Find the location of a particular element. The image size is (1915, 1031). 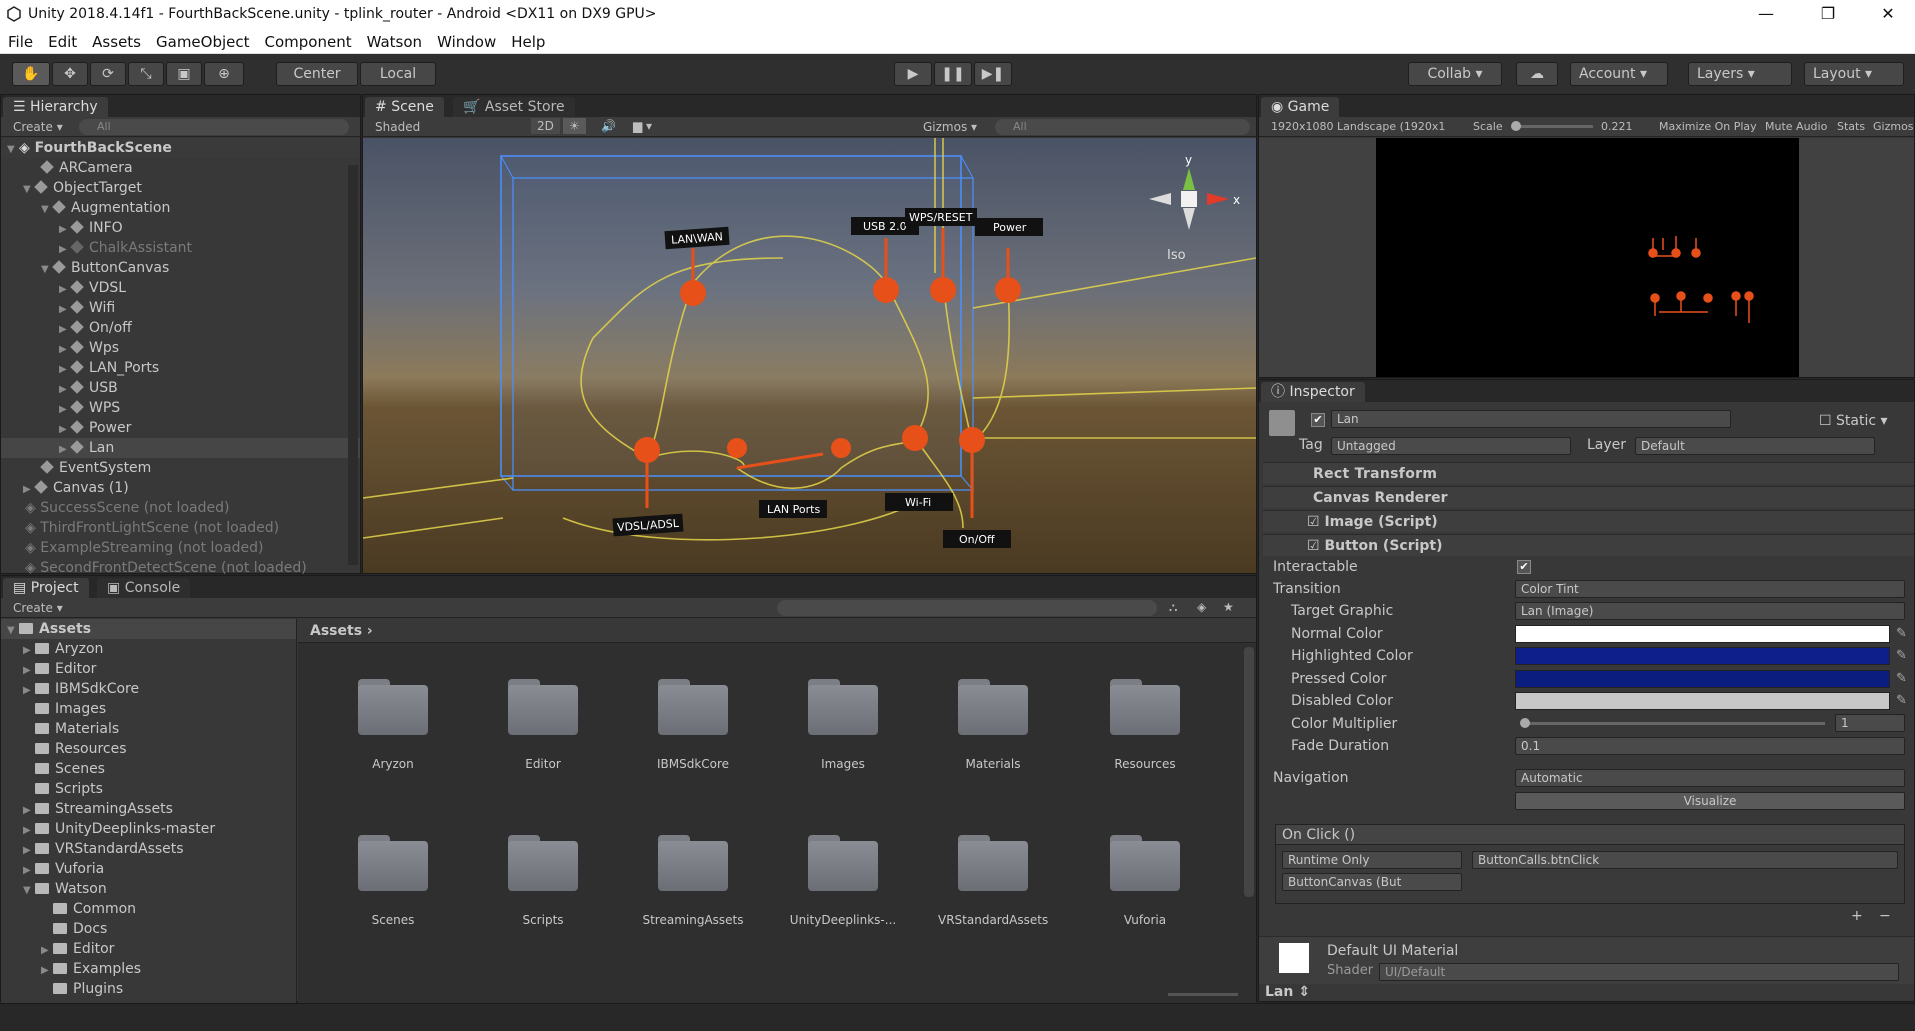

effects-toggle-icon: ▆ ▾ is located at coordinates (642, 126).